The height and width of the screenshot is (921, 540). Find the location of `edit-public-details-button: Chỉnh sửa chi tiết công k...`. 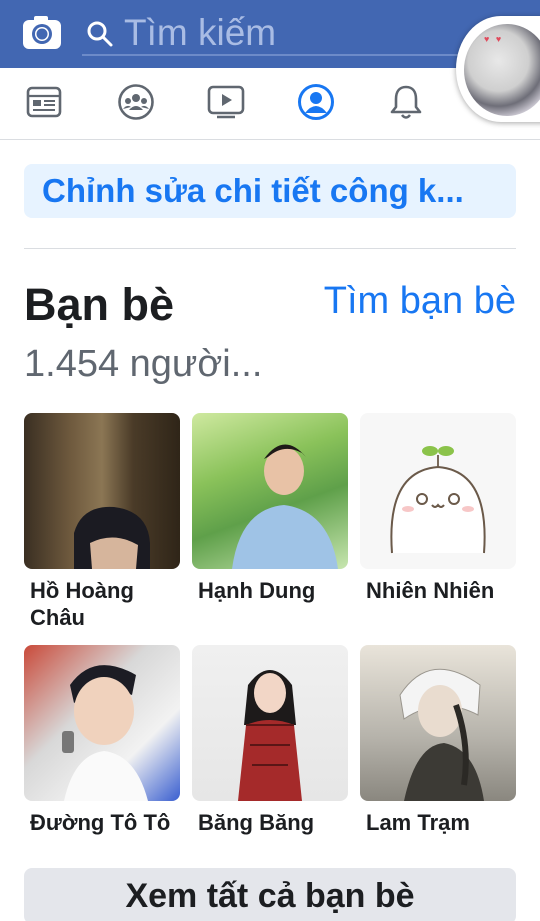

edit-public-details-button: Chỉnh sửa chi tiết công k... is located at coordinates (270, 191).